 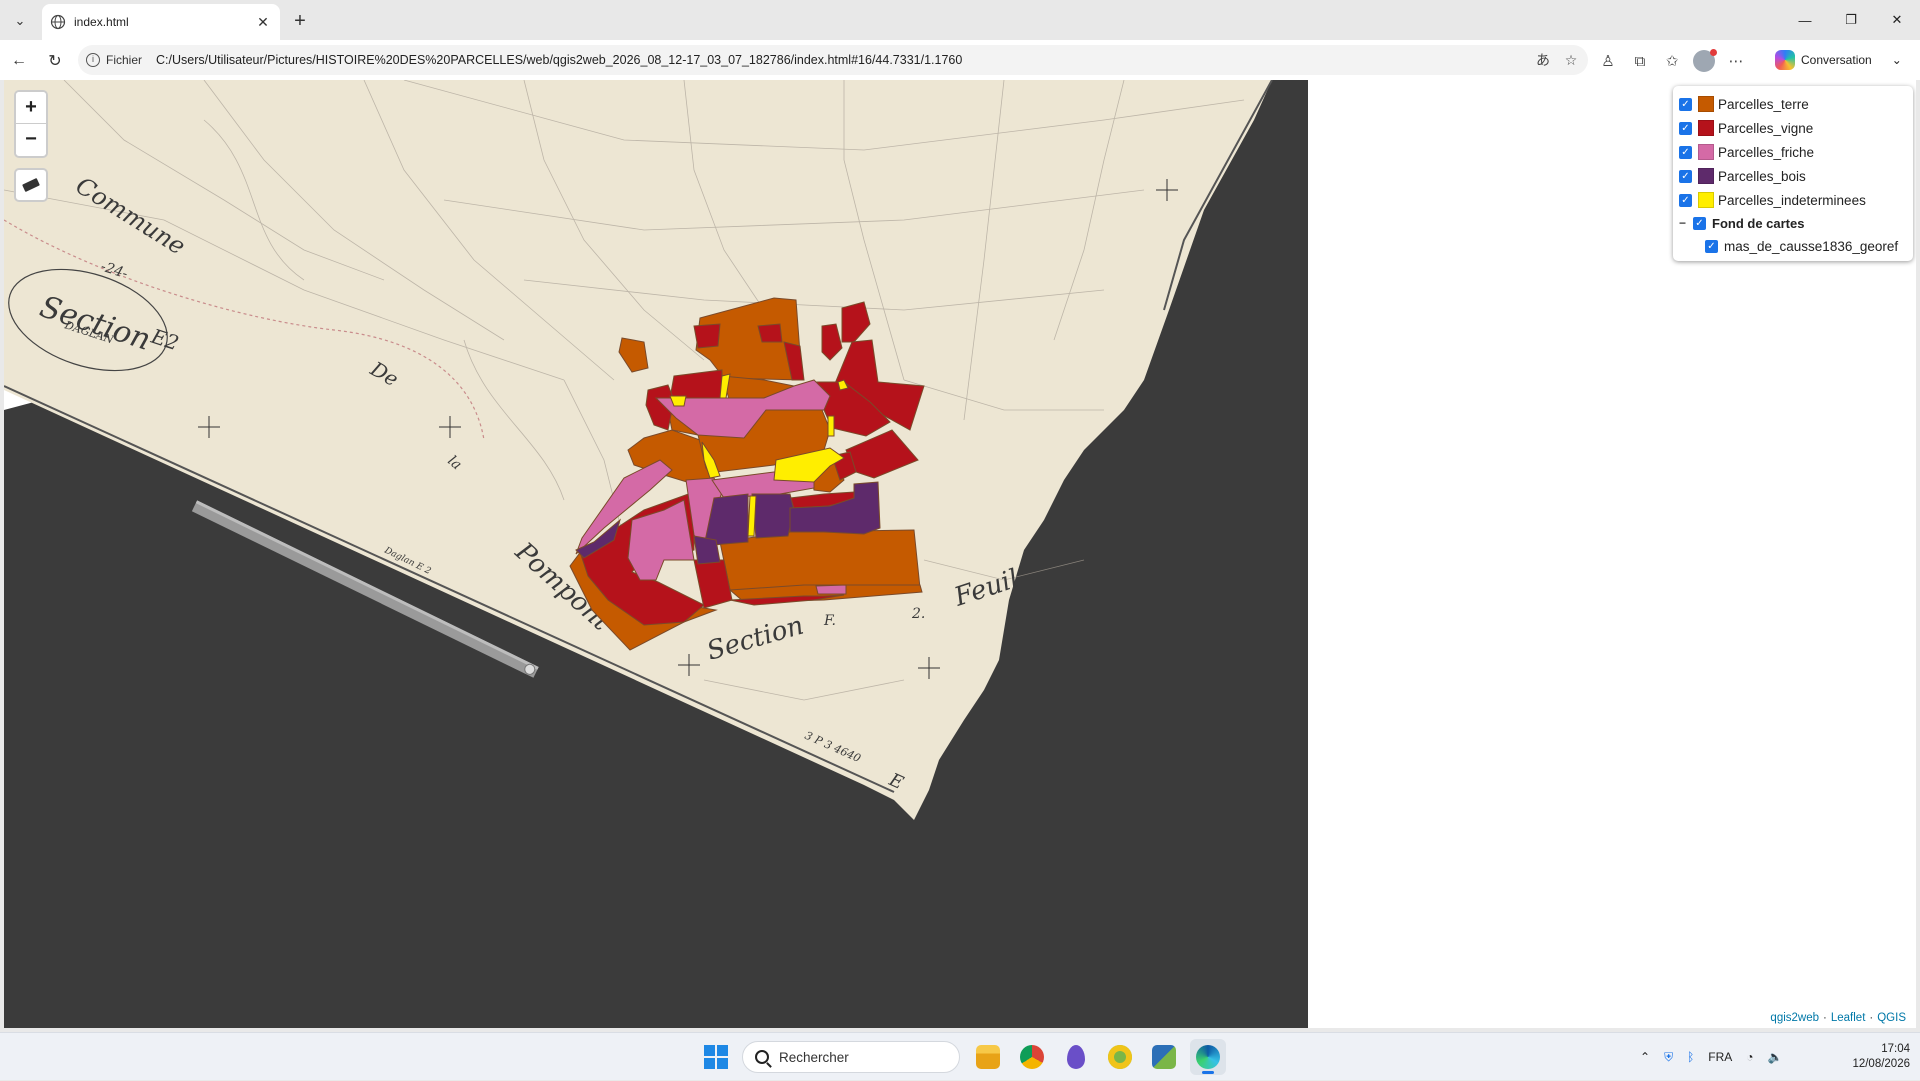 What do you see at coordinates (1897, 20) in the screenshot?
I see `close-window-icon: ✕` at bounding box center [1897, 20].